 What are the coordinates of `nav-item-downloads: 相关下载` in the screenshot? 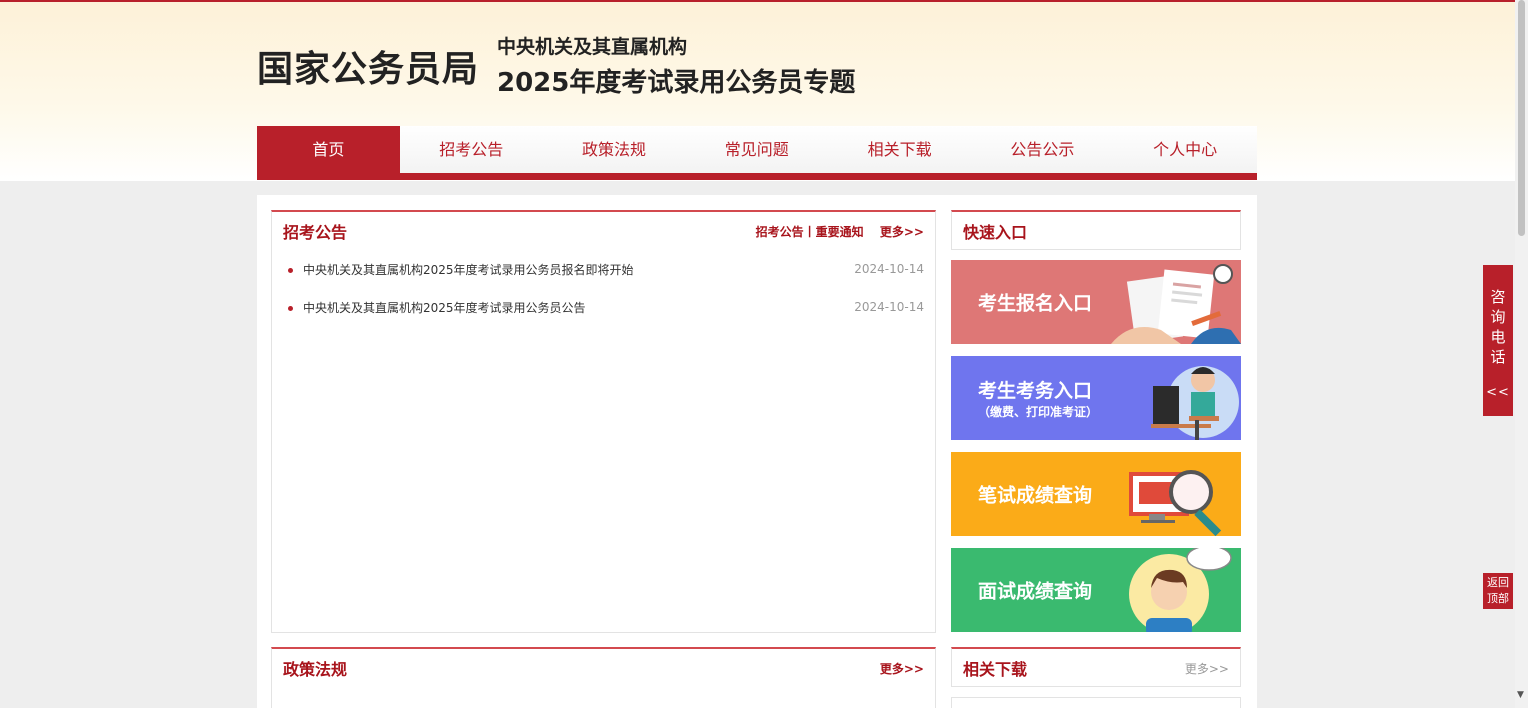 It's located at (899, 149).